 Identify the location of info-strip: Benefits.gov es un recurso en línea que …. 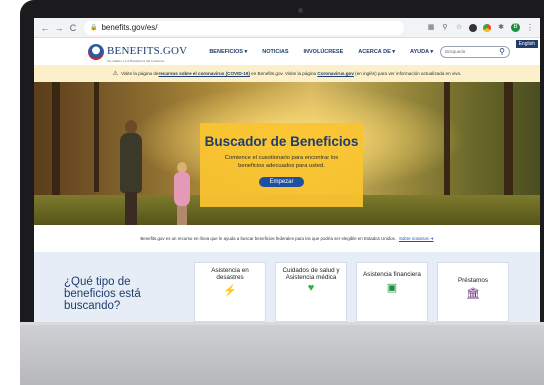
(287, 238).